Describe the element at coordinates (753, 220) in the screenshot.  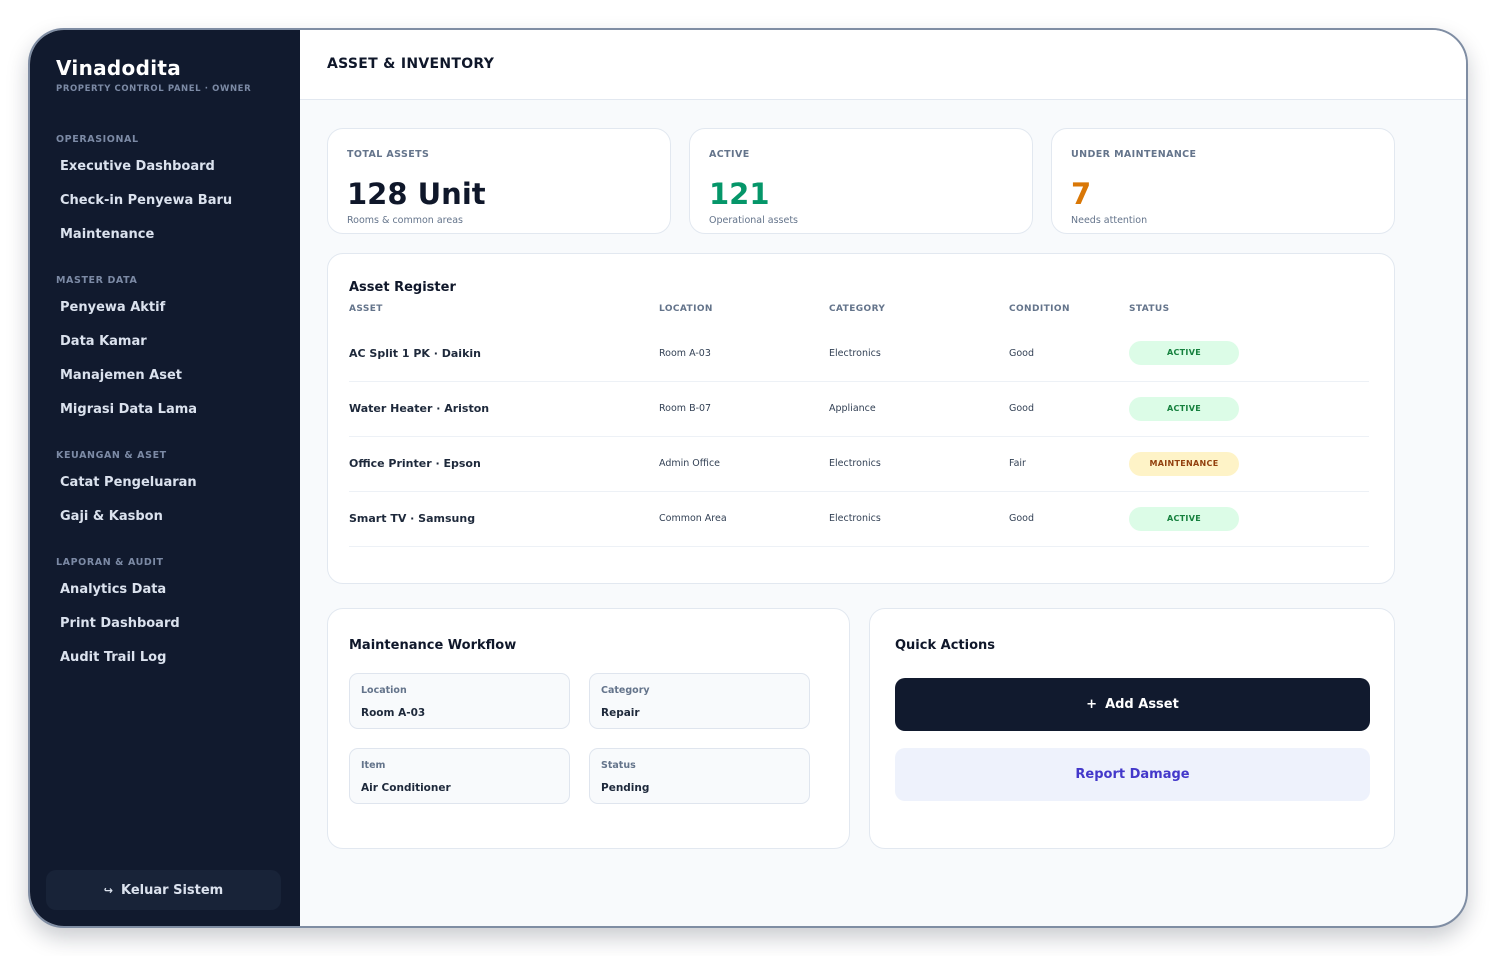
I see `stat-note: Operational assets` at that location.